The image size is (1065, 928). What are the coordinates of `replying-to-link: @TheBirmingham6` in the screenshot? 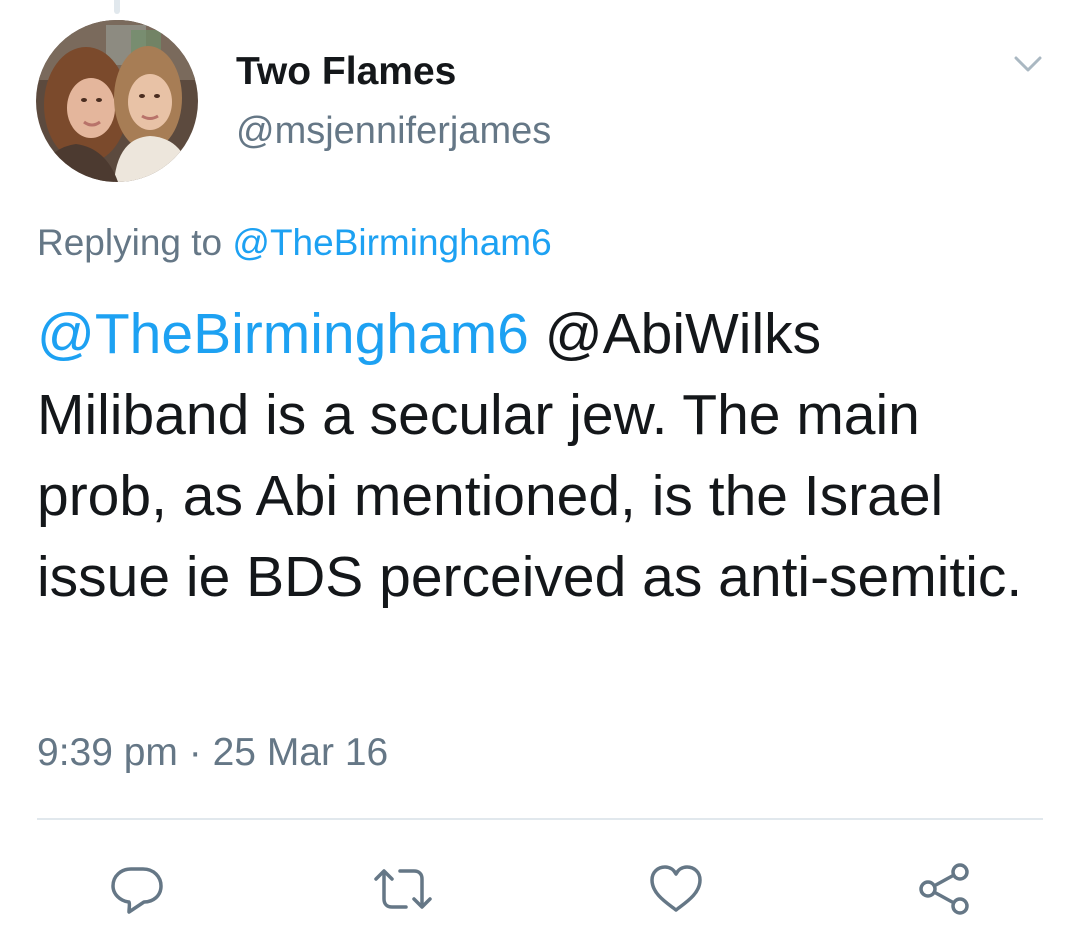 It's located at (391, 242).